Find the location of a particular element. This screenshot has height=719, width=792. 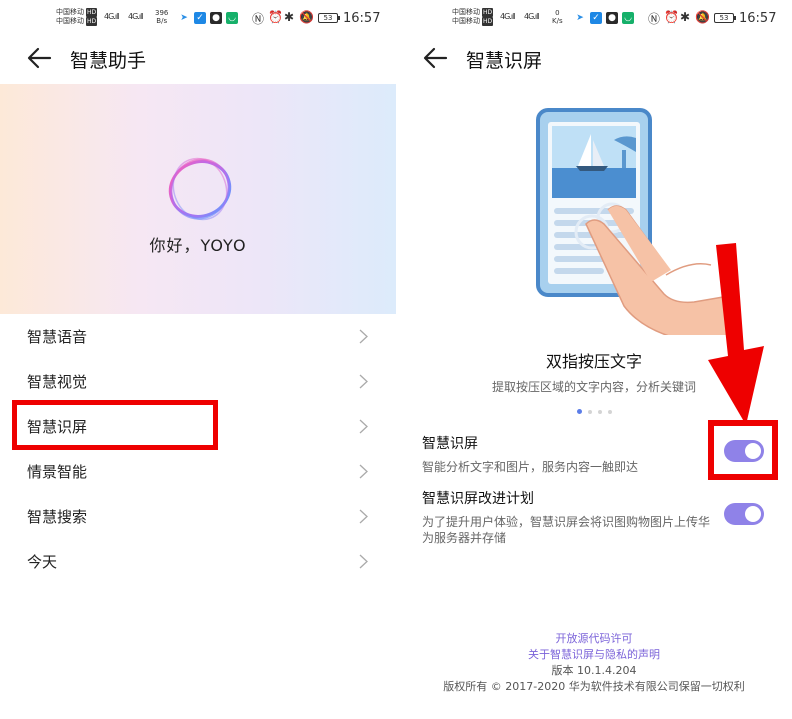

two-finger-press-illustration is located at coordinates (638, 221).